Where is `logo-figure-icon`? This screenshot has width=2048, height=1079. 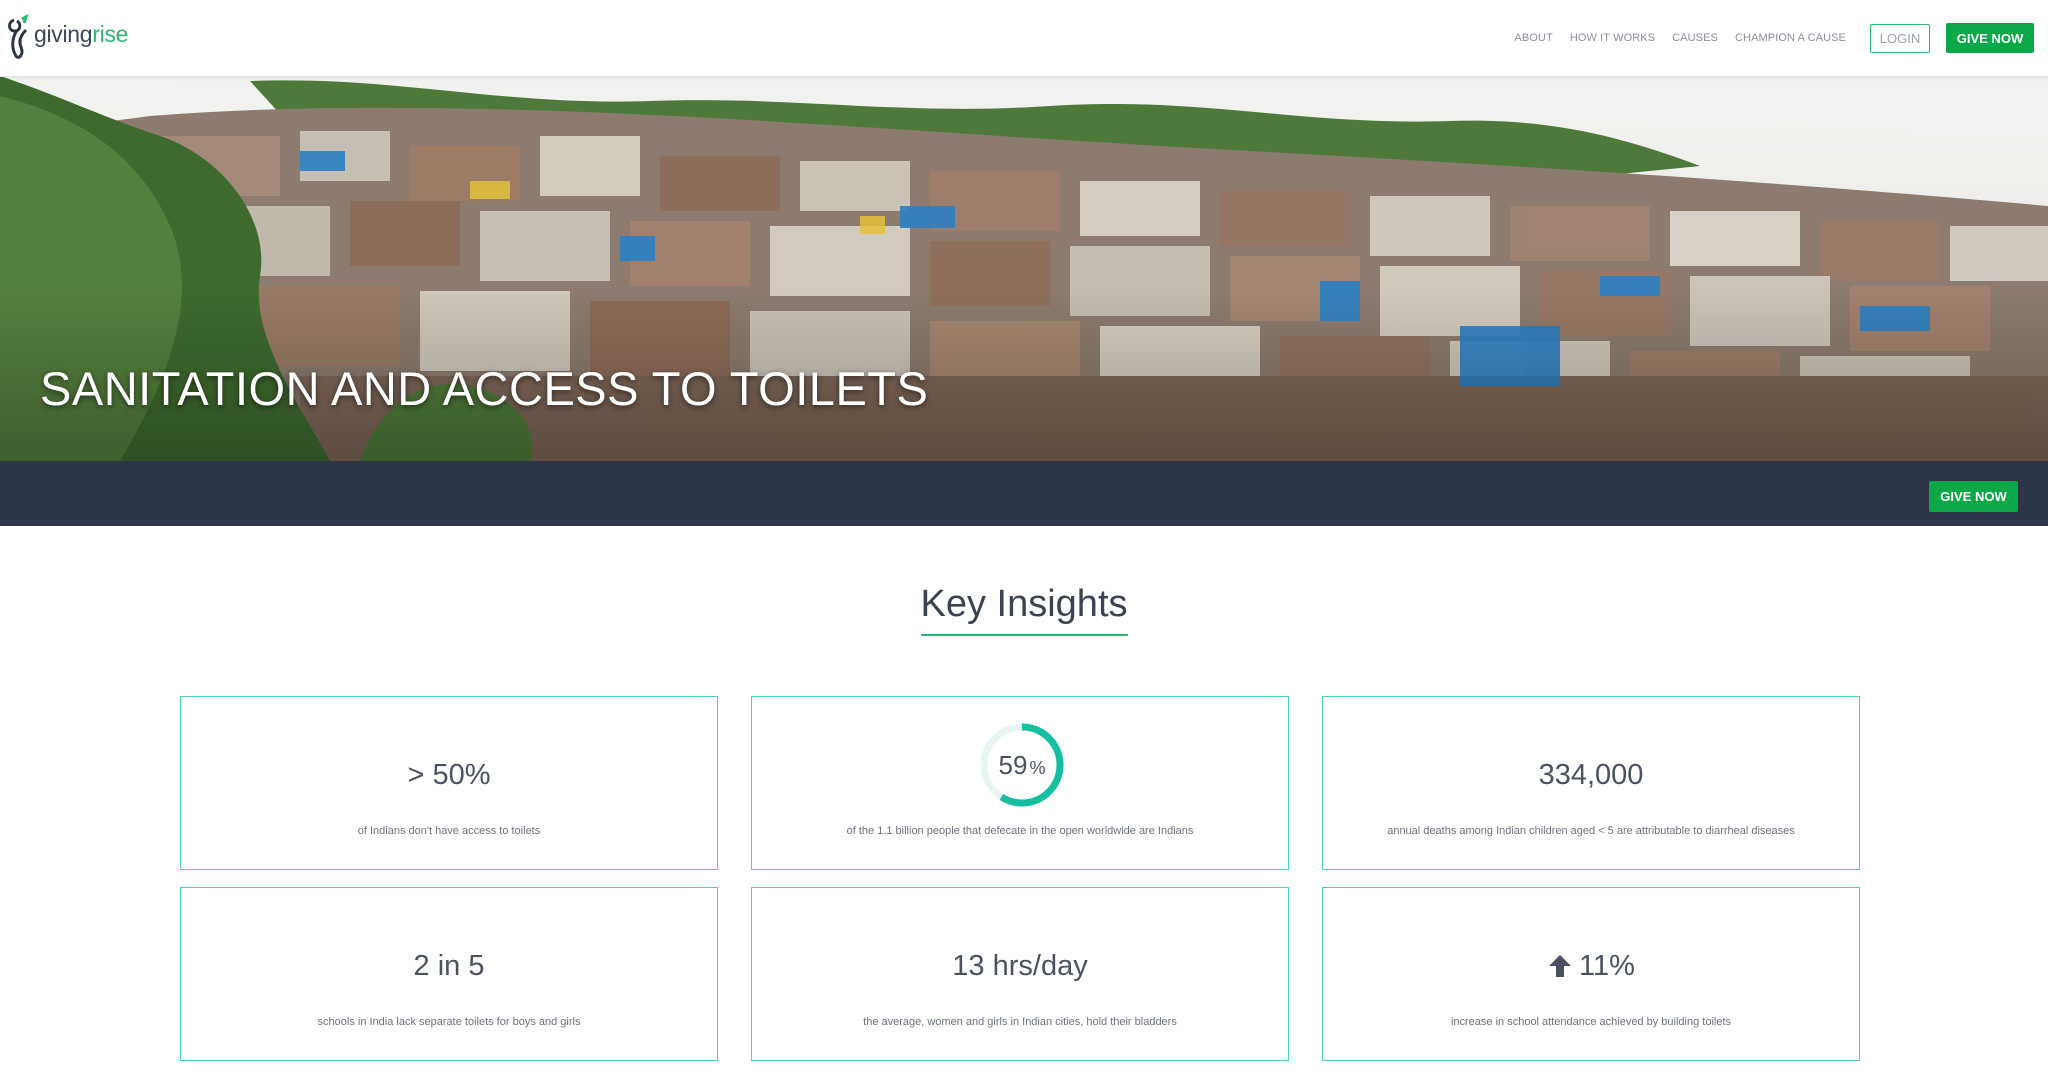 logo-figure-icon is located at coordinates (18, 36).